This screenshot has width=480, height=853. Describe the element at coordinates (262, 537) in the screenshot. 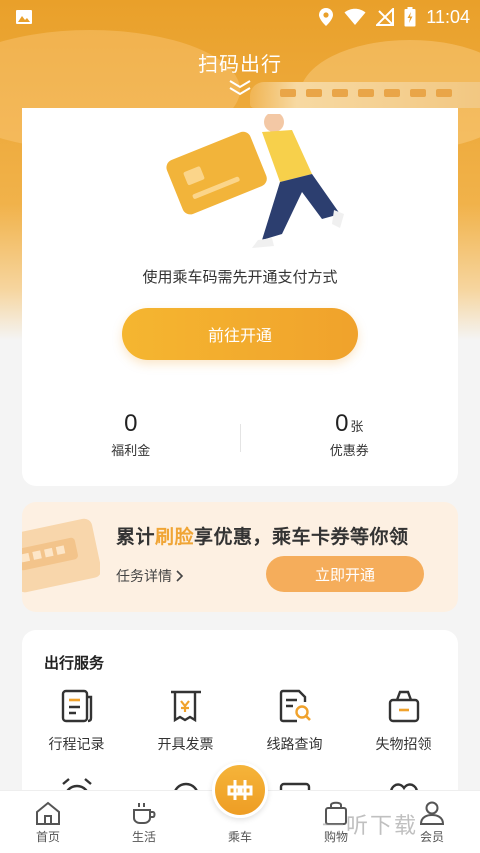

I see `promo-title: 累计刷脸享优惠，乘车卡券等你领` at that location.